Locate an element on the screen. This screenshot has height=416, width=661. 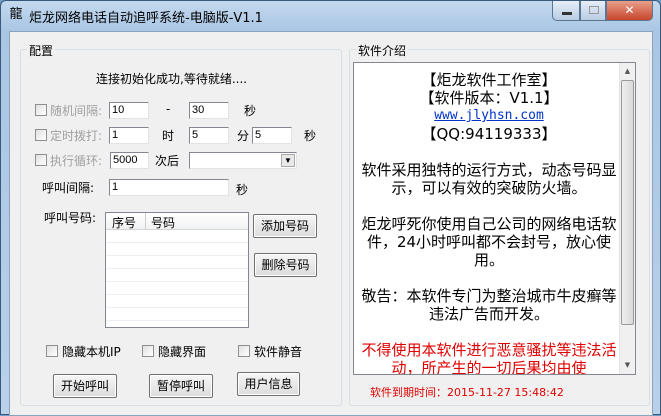
hour-input: 1 is located at coordinates (129, 135).